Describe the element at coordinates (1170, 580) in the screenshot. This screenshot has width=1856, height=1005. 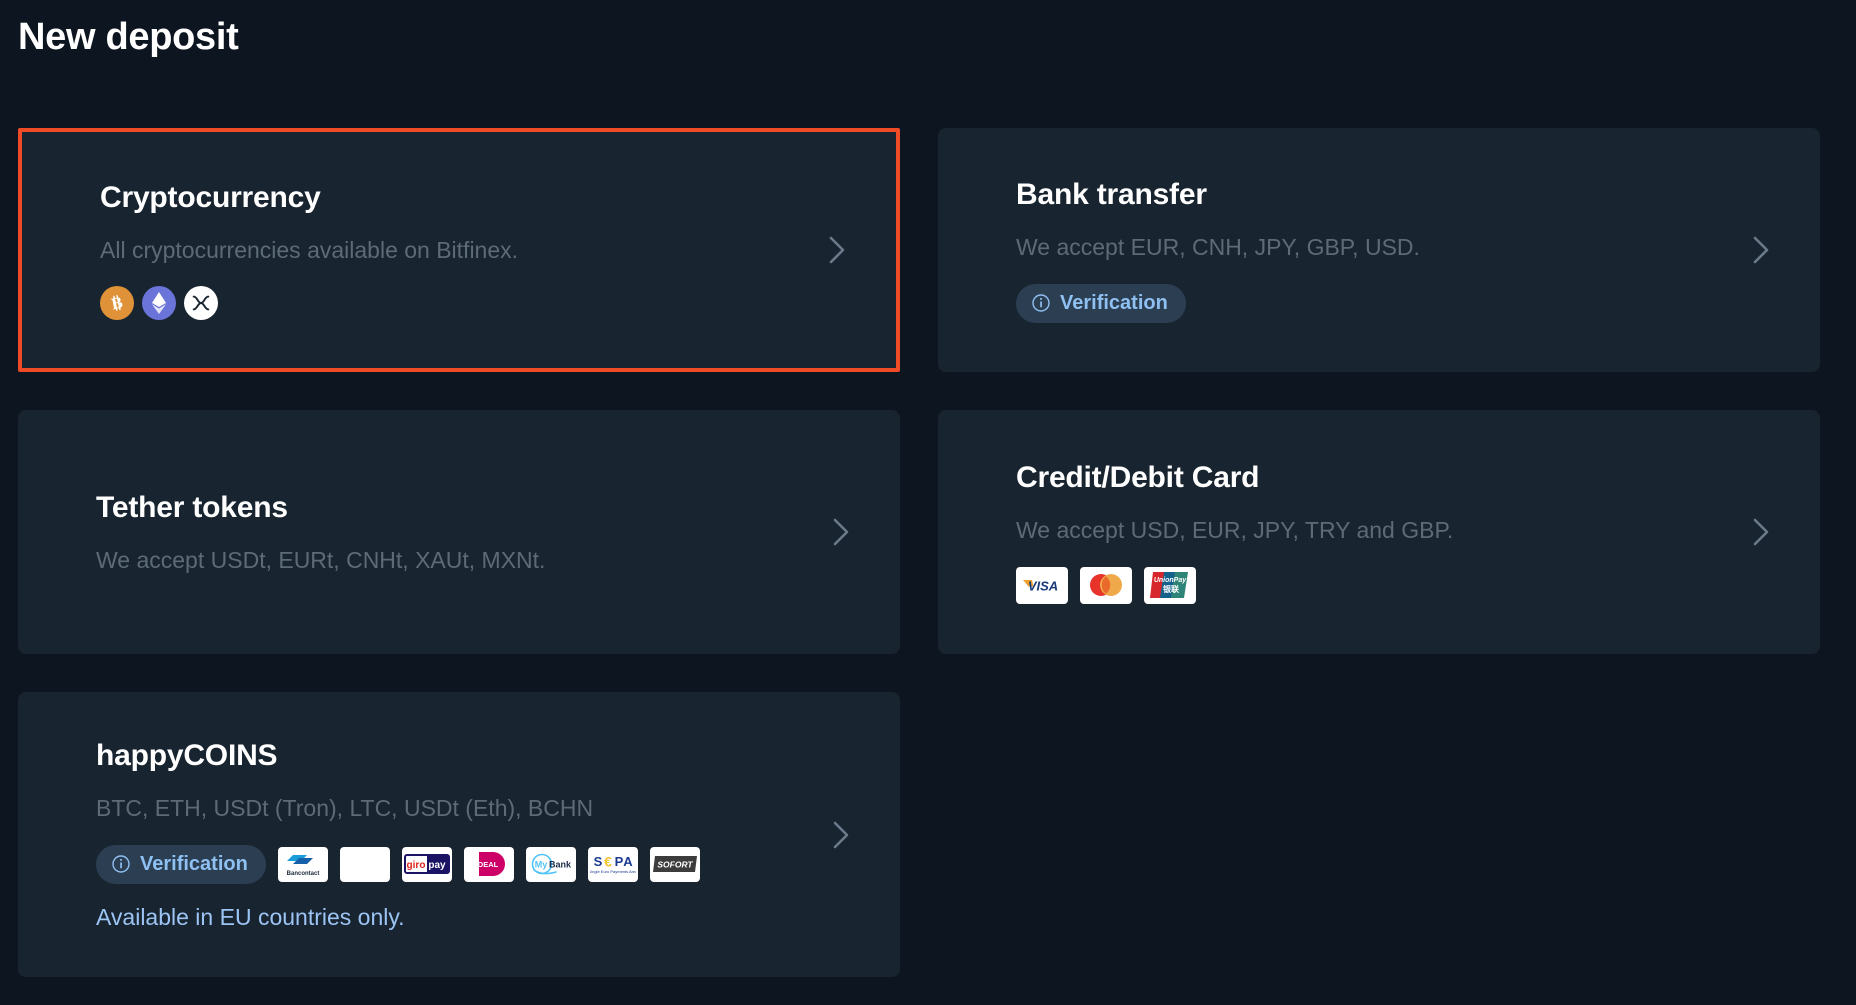
I see `svg-text: UnionPay` at that location.